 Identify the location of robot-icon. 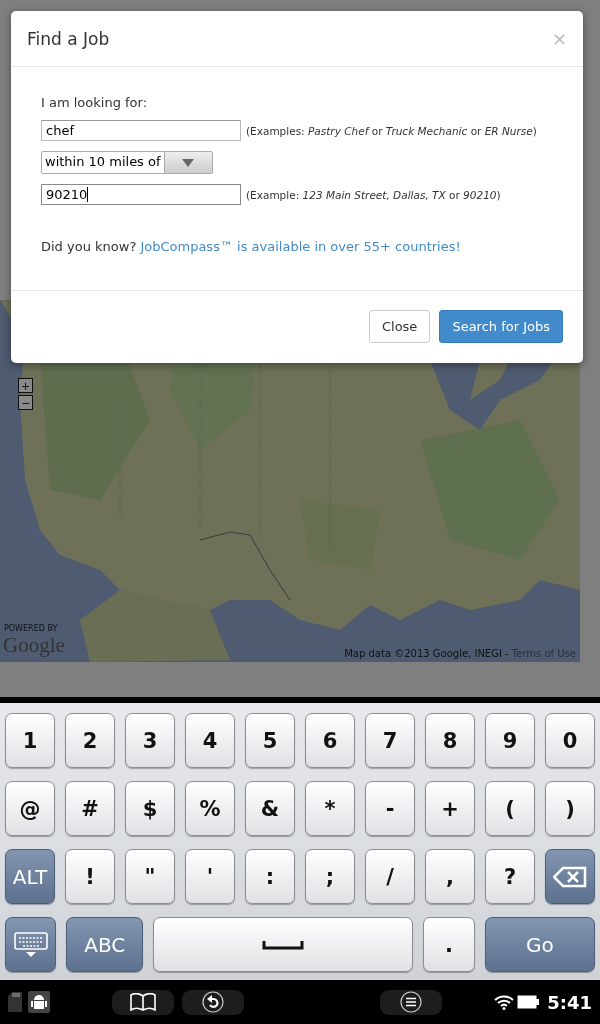
(39, 1002).